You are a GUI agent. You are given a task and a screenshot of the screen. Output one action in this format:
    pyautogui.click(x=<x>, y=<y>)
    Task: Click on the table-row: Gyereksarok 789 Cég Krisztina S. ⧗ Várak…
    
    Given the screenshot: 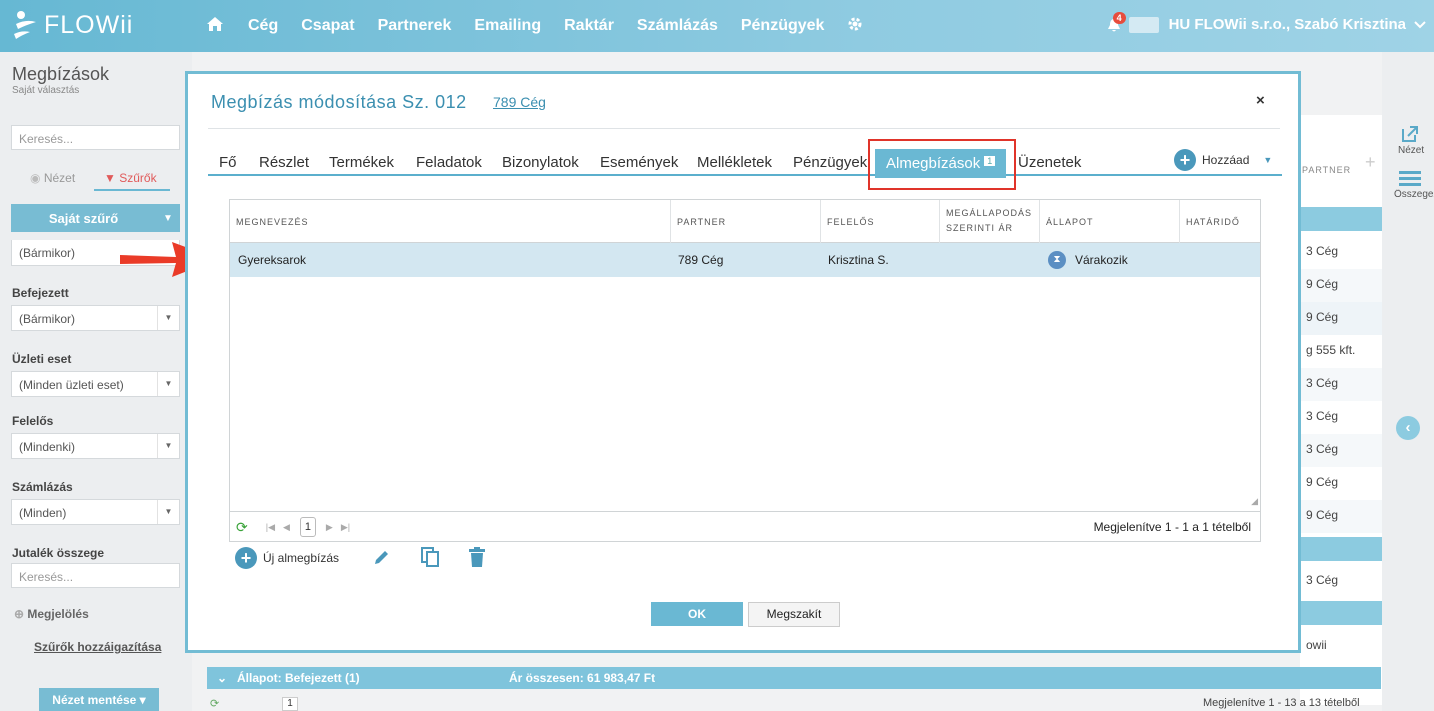 What is the action you would take?
    pyautogui.click(x=745, y=260)
    